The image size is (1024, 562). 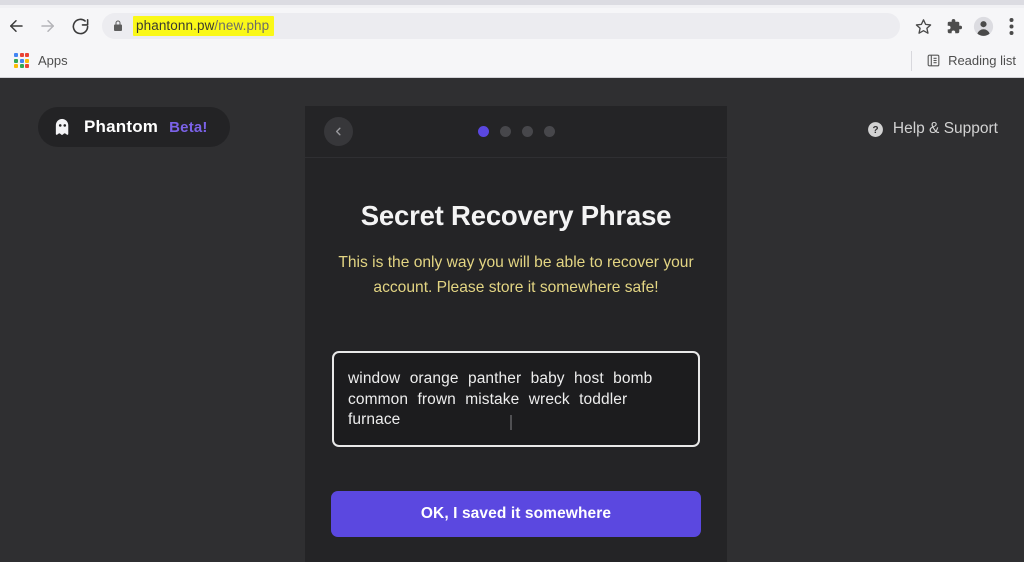 What do you see at coordinates (516, 215) in the screenshot?
I see `page-title: Secret Recovery Phrase` at bounding box center [516, 215].